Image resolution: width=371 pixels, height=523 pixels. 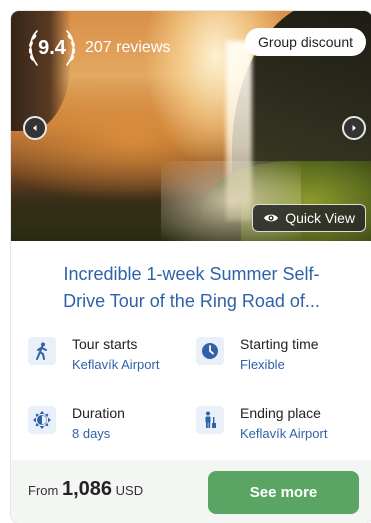 What do you see at coordinates (210, 351) in the screenshot?
I see `clock-icon` at bounding box center [210, 351].